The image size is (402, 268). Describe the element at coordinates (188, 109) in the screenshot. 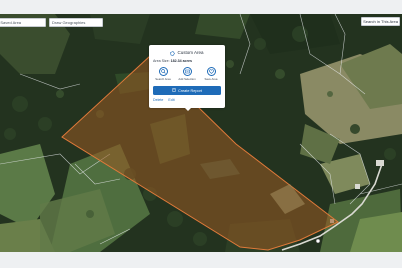

I see `popup-pointer` at that location.